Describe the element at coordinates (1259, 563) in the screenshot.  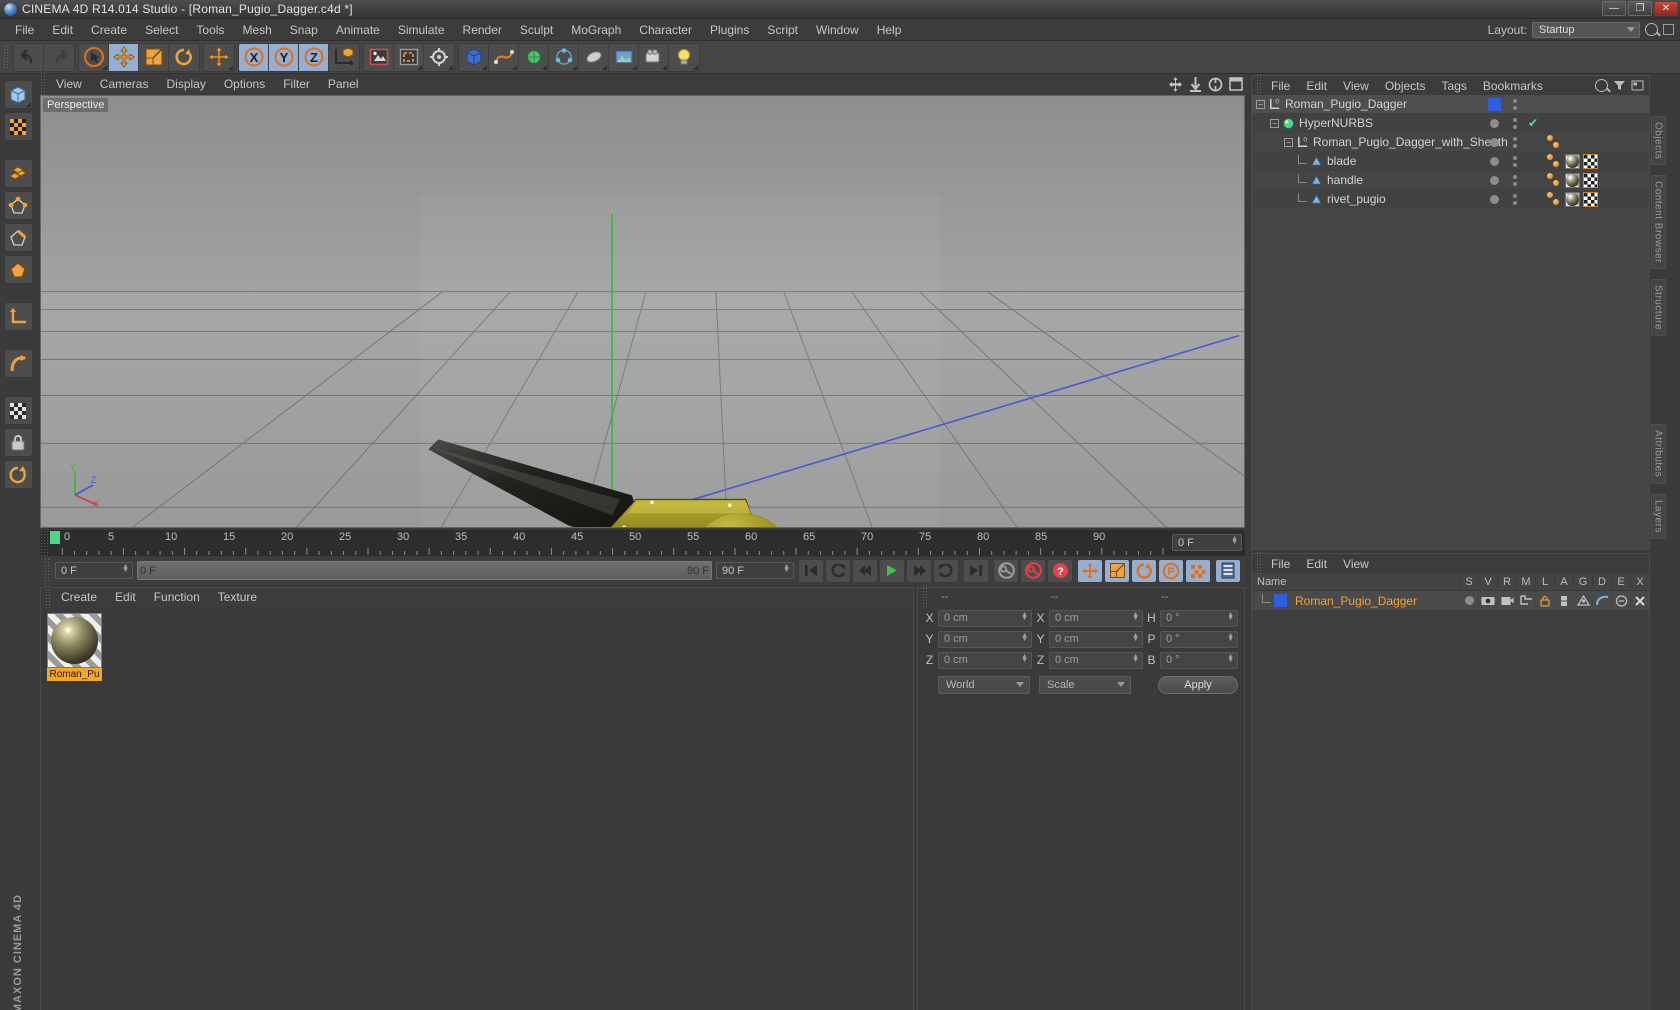
I see `layer-manager-grip` at that location.